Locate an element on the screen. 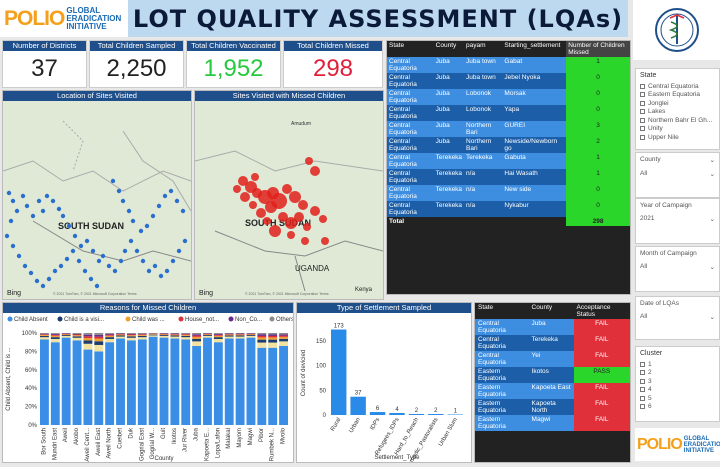  cluster-option: 6 is located at coordinates (677, 407).